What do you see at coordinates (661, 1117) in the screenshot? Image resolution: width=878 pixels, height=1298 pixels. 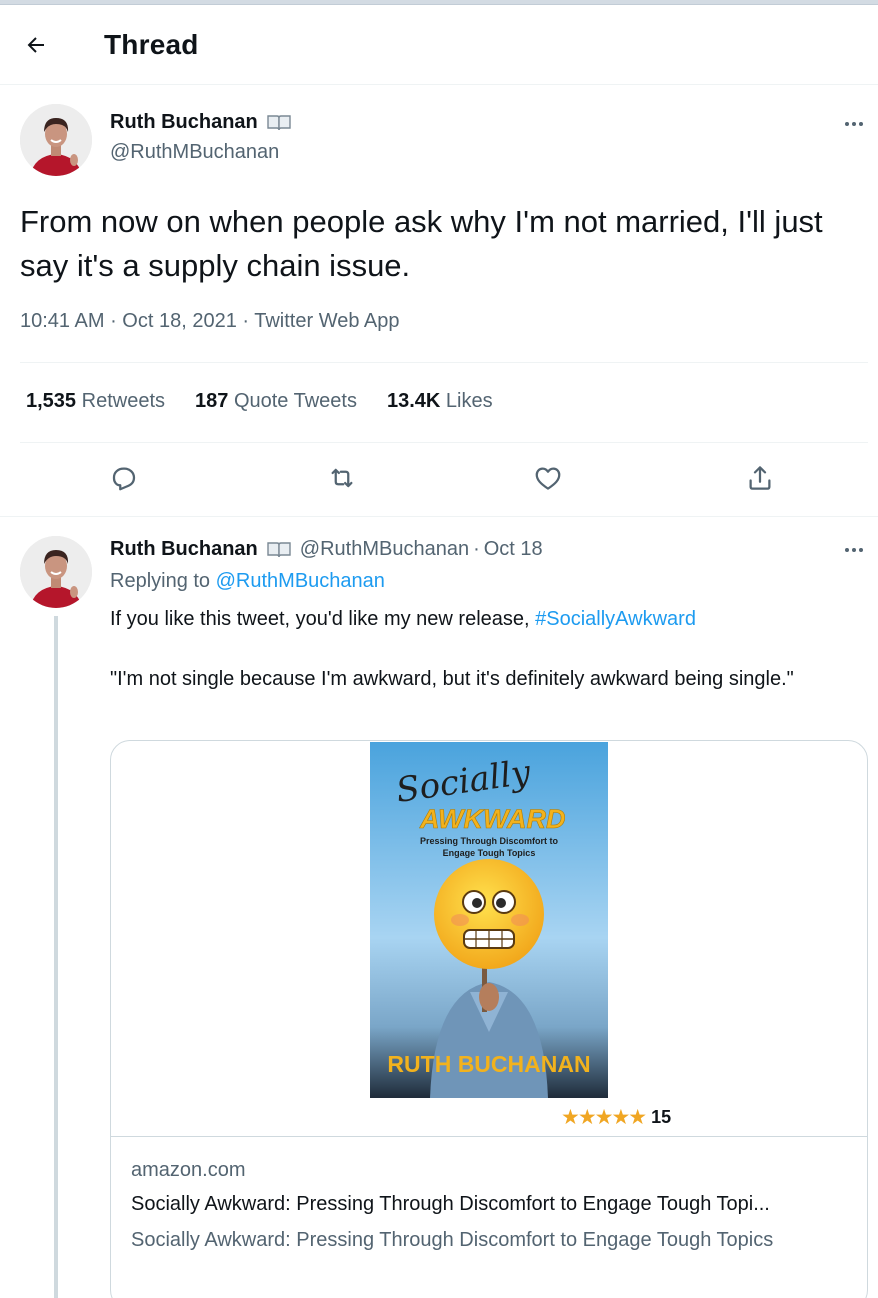 I see `rating-count: 15` at bounding box center [661, 1117].